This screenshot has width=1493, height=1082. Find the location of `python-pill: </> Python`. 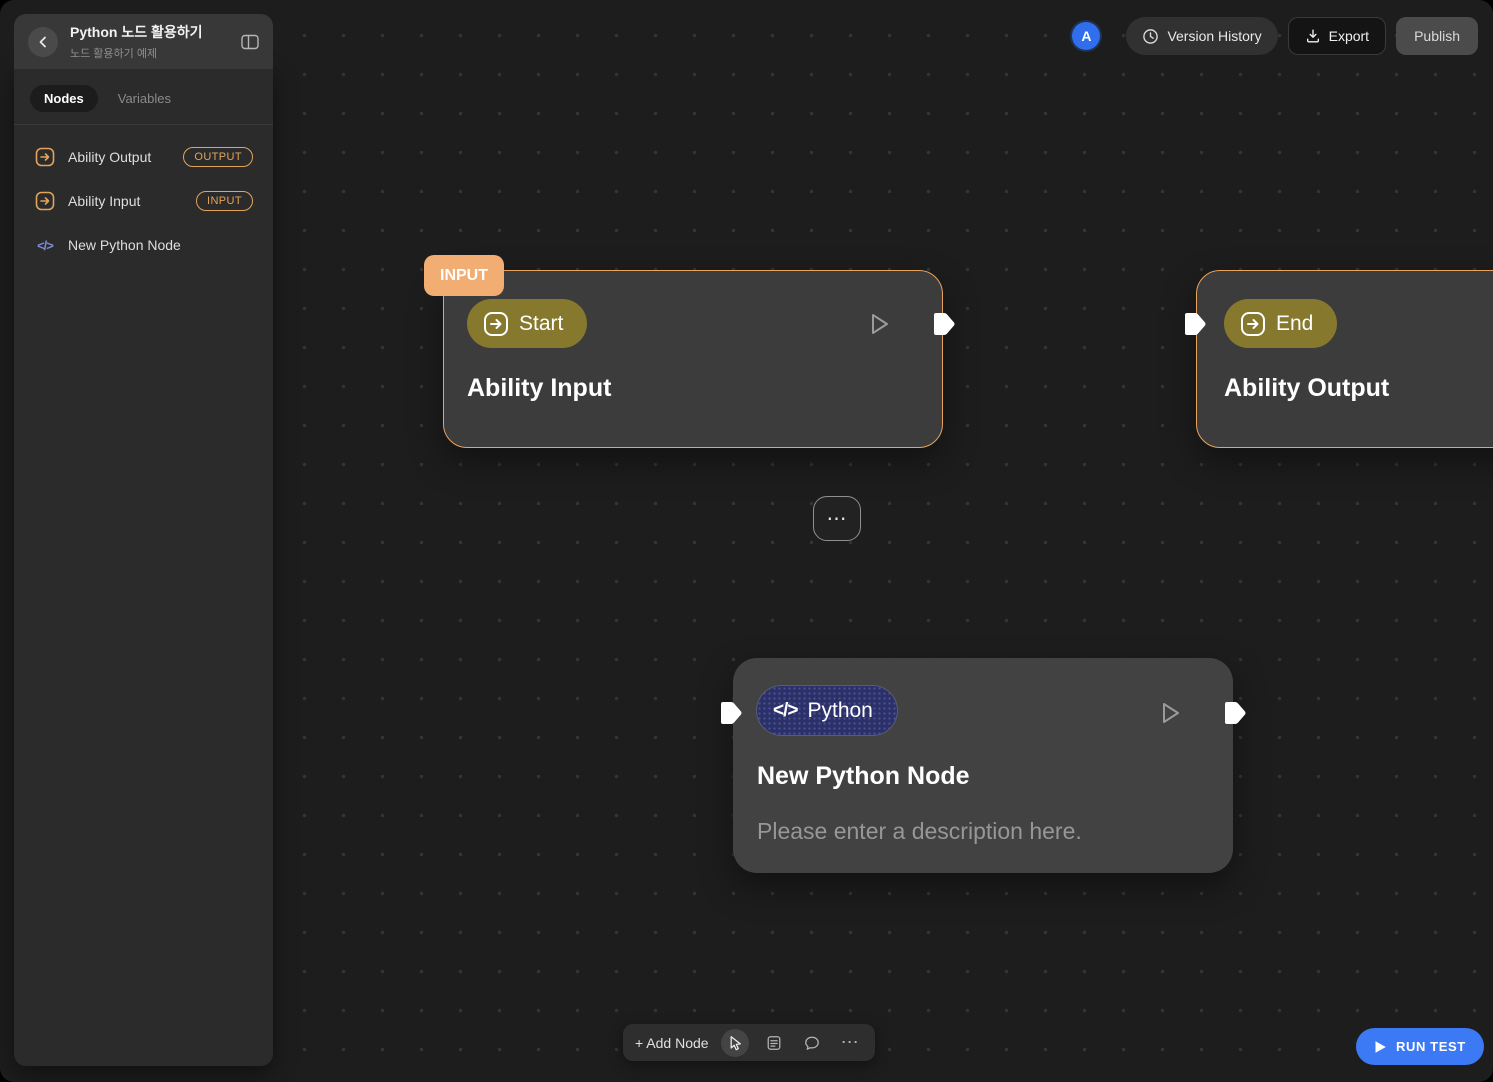

python-pill: </> Python is located at coordinates (827, 710).